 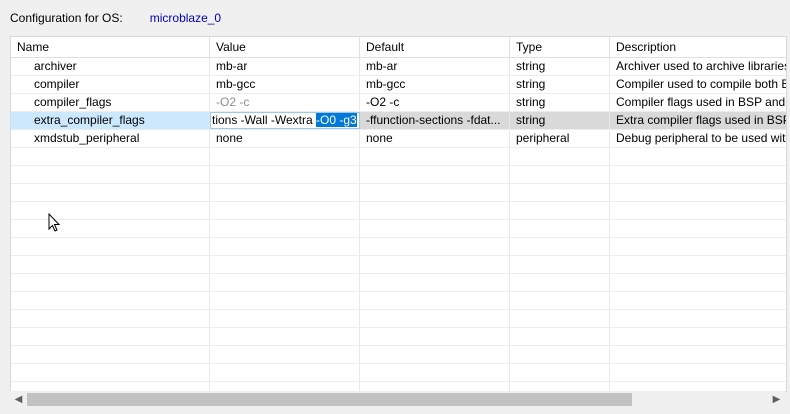 What do you see at coordinates (115, 18) in the screenshot?
I see `os-config-header: Configuration for OS: microblaze_0` at bounding box center [115, 18].